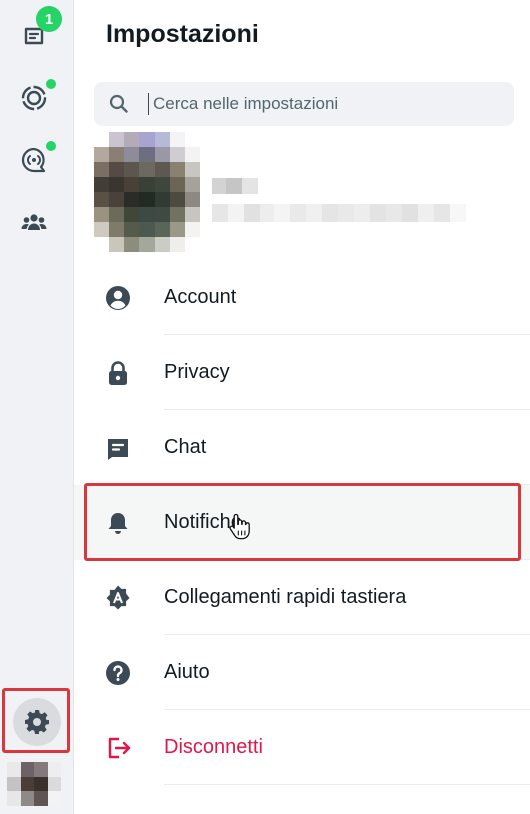  I want to click on menu-label-logout: Disconnetti, so click(213, 747).